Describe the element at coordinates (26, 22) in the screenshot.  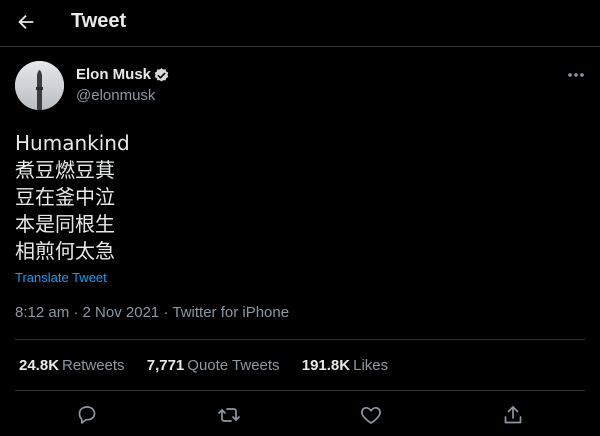
I see `arrow-left-icon` at that location.